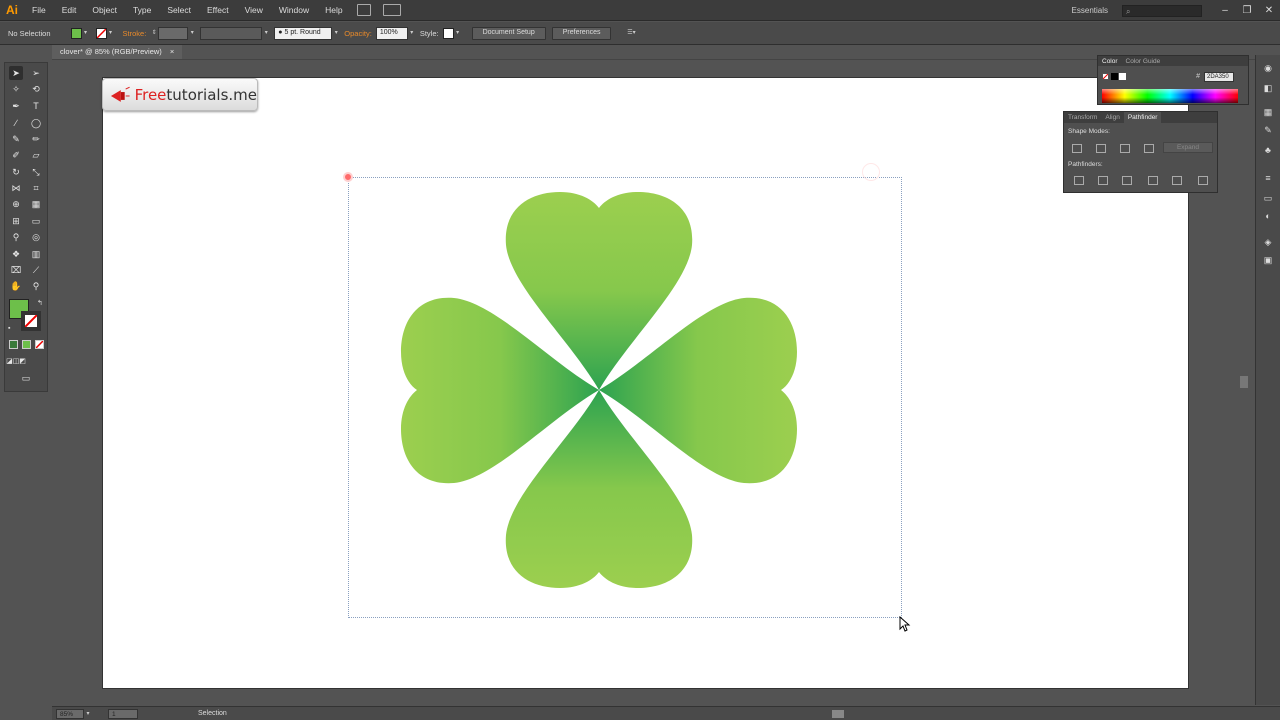 This screenshot has height=720, width=1280. Describe the element at coordinates (1268, 89) in the screenshot. I see `graphic-styles-panel-icon: ◧` at that location.